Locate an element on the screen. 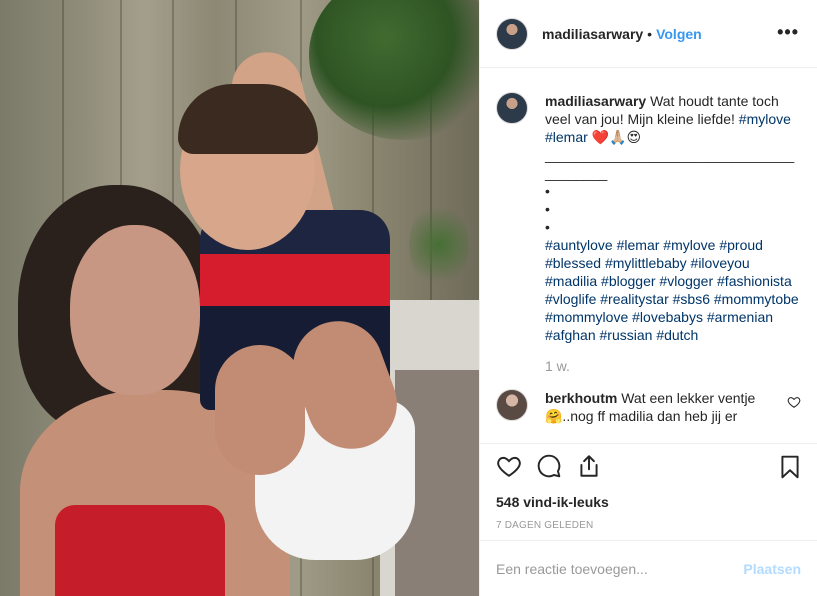  hashtag: #mommylove is located at coordinates (586, 317).